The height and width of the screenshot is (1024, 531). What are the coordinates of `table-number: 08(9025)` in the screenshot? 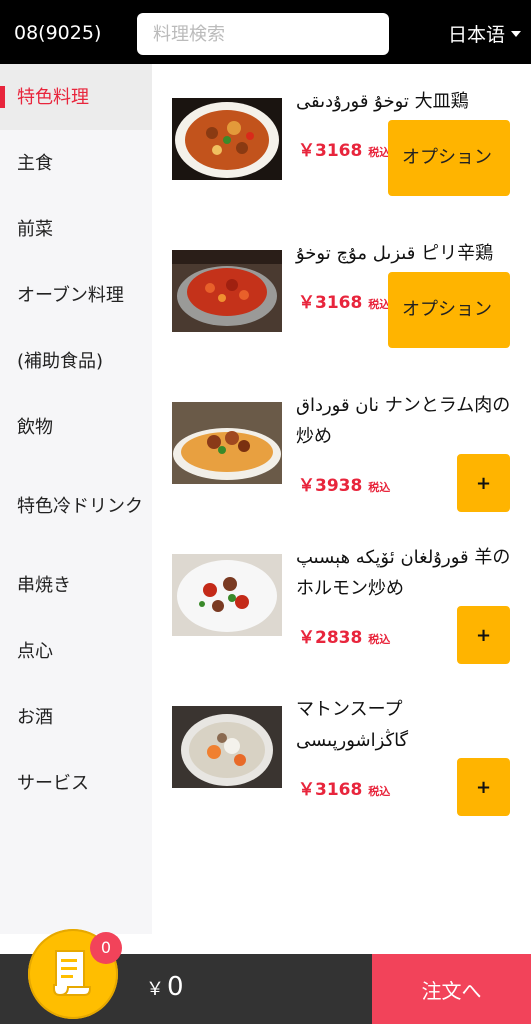 It's located at (58, 33).